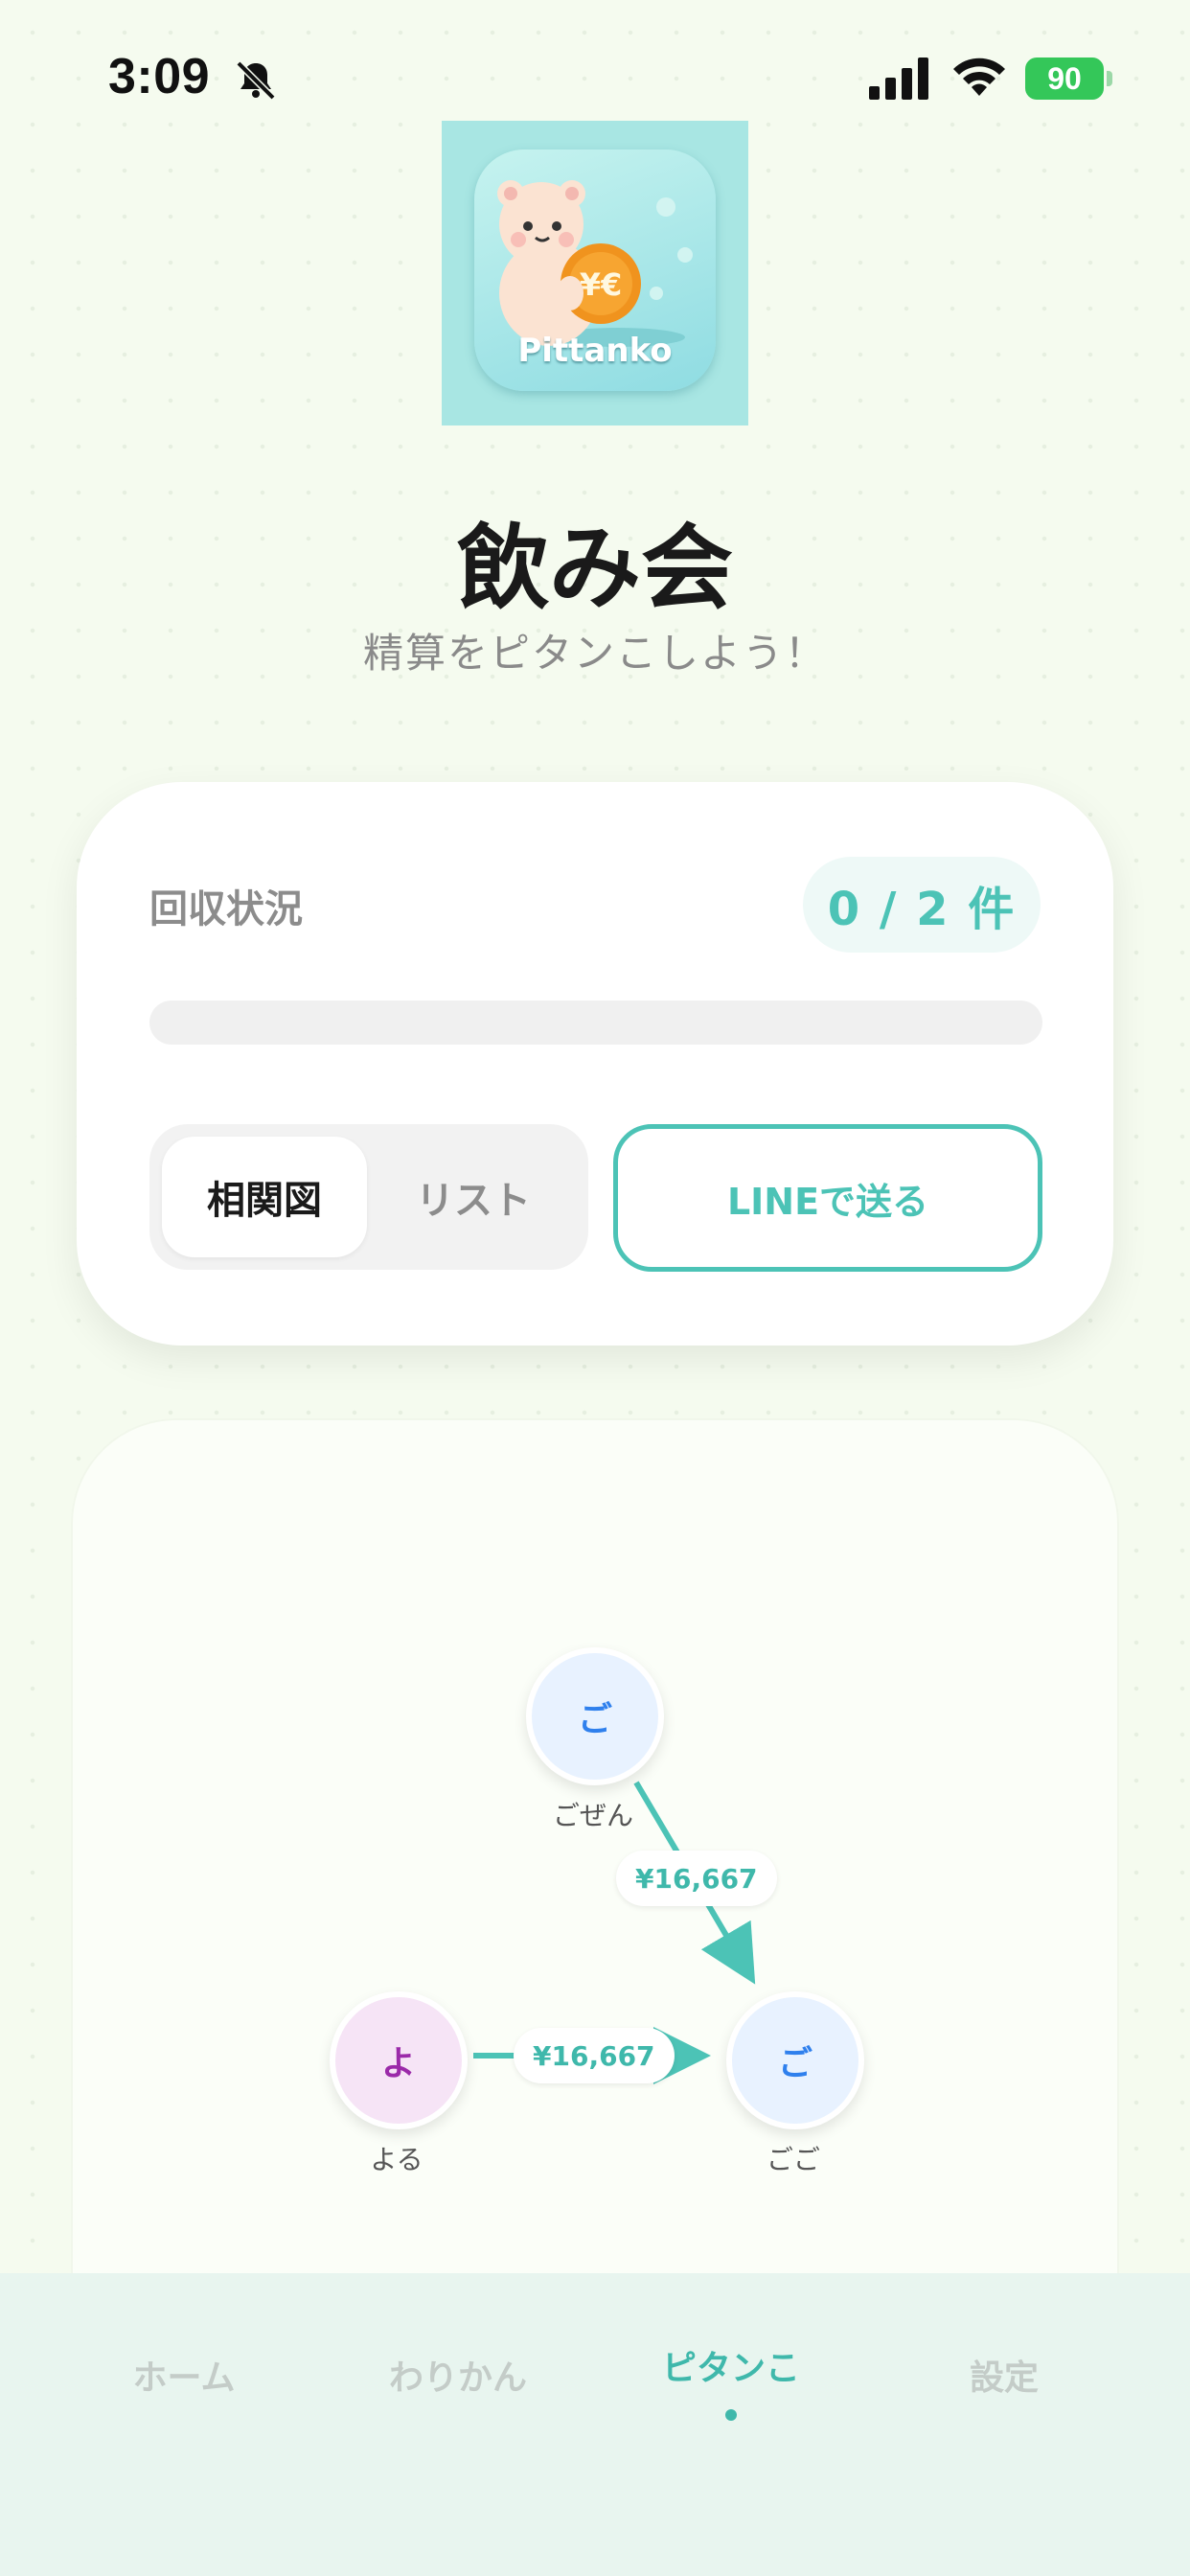  I want to click on bear-holding-coin-icon: ¥€ Pittanko, so click(595, 270).